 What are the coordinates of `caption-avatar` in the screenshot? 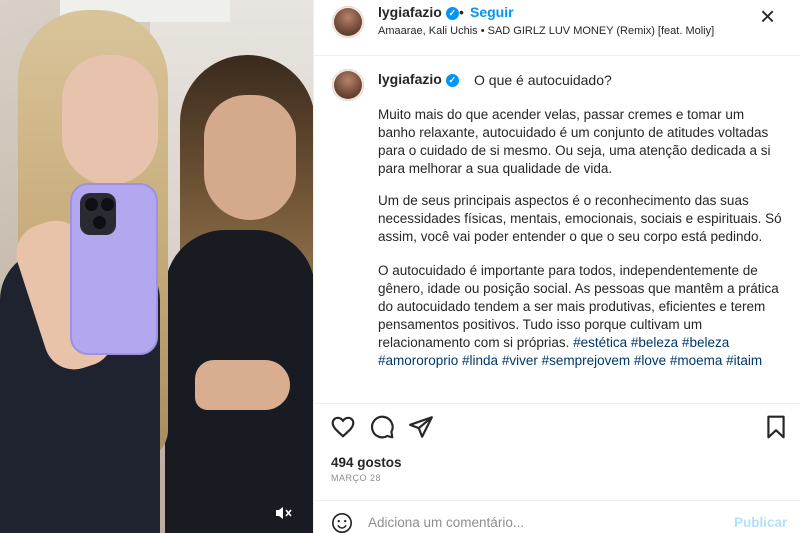 It's located at (348, 85).